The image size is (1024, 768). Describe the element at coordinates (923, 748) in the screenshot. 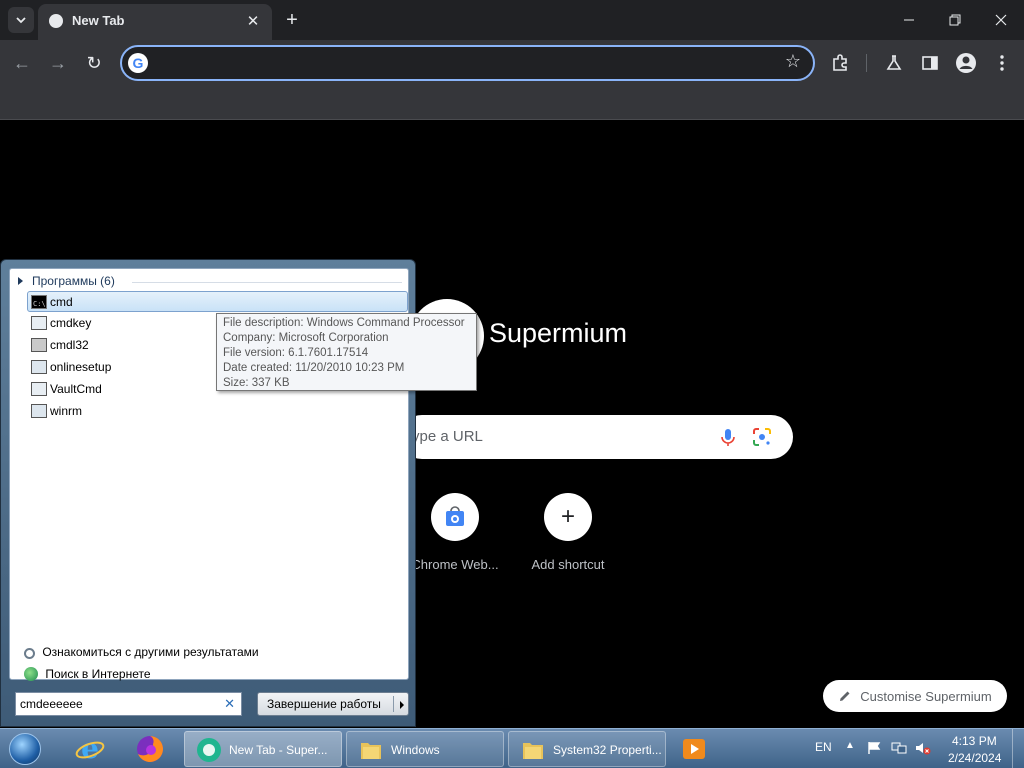

I see `volume-muted-icon` at that location.